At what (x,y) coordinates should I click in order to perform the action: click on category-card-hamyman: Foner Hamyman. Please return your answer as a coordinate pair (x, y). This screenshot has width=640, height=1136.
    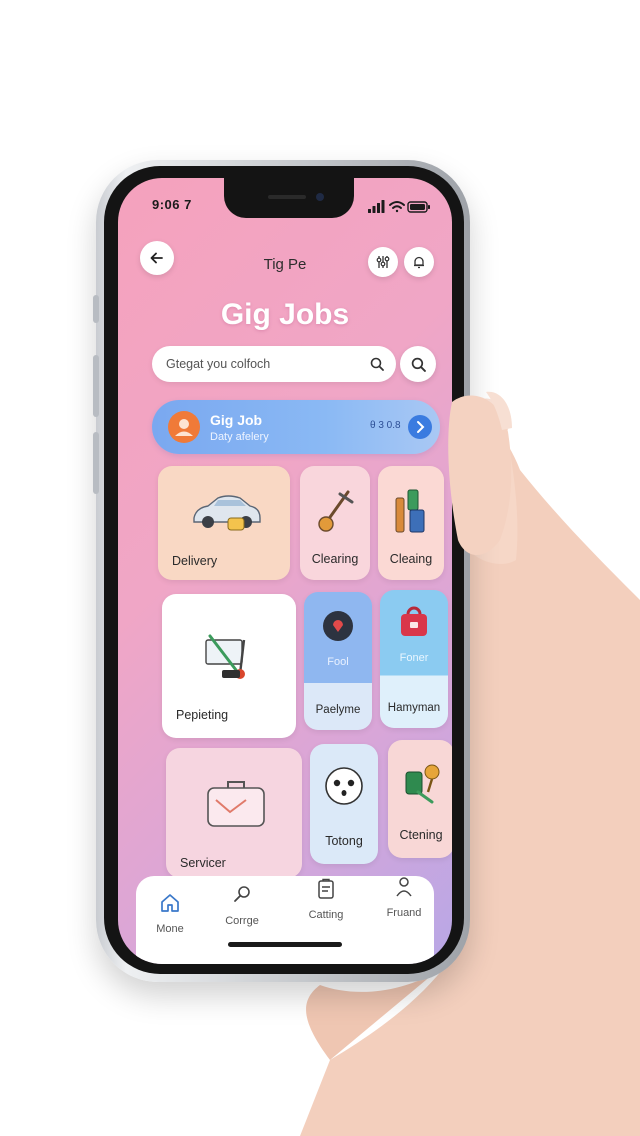
    Looking at the image, I should click on (414, 659).